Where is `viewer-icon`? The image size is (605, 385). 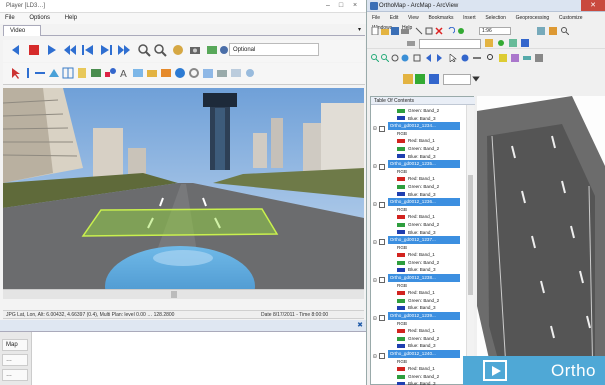
viewer-icon is located at coordinates (539, 58).